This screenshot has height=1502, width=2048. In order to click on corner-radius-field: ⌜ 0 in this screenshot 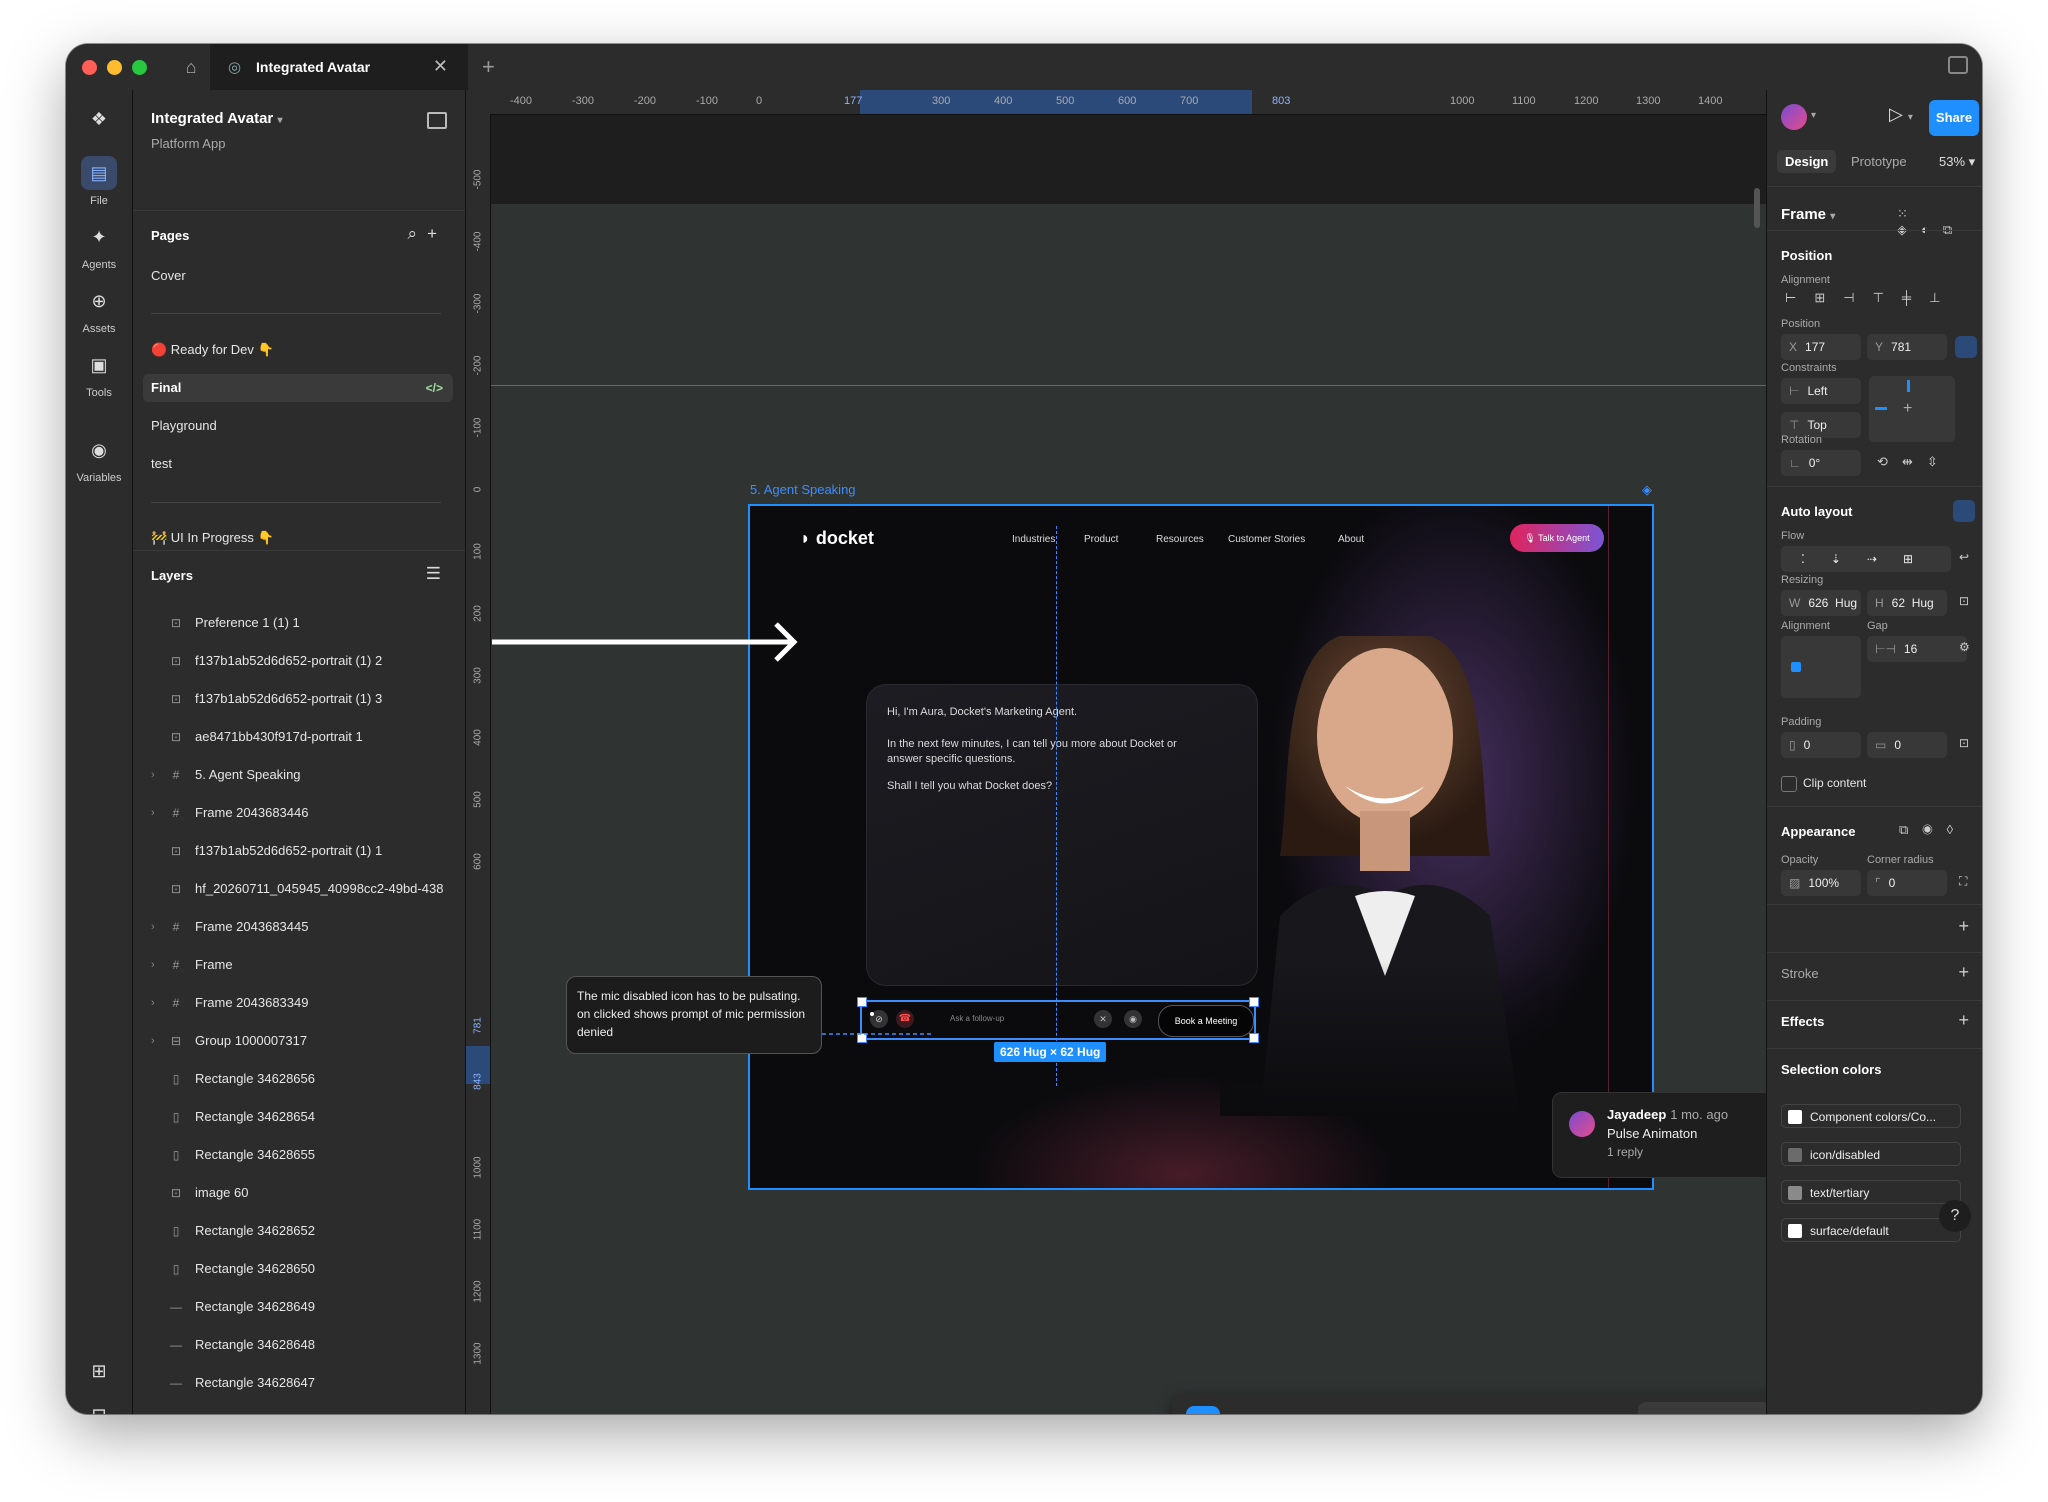, I will do `click(1907, 883)`.